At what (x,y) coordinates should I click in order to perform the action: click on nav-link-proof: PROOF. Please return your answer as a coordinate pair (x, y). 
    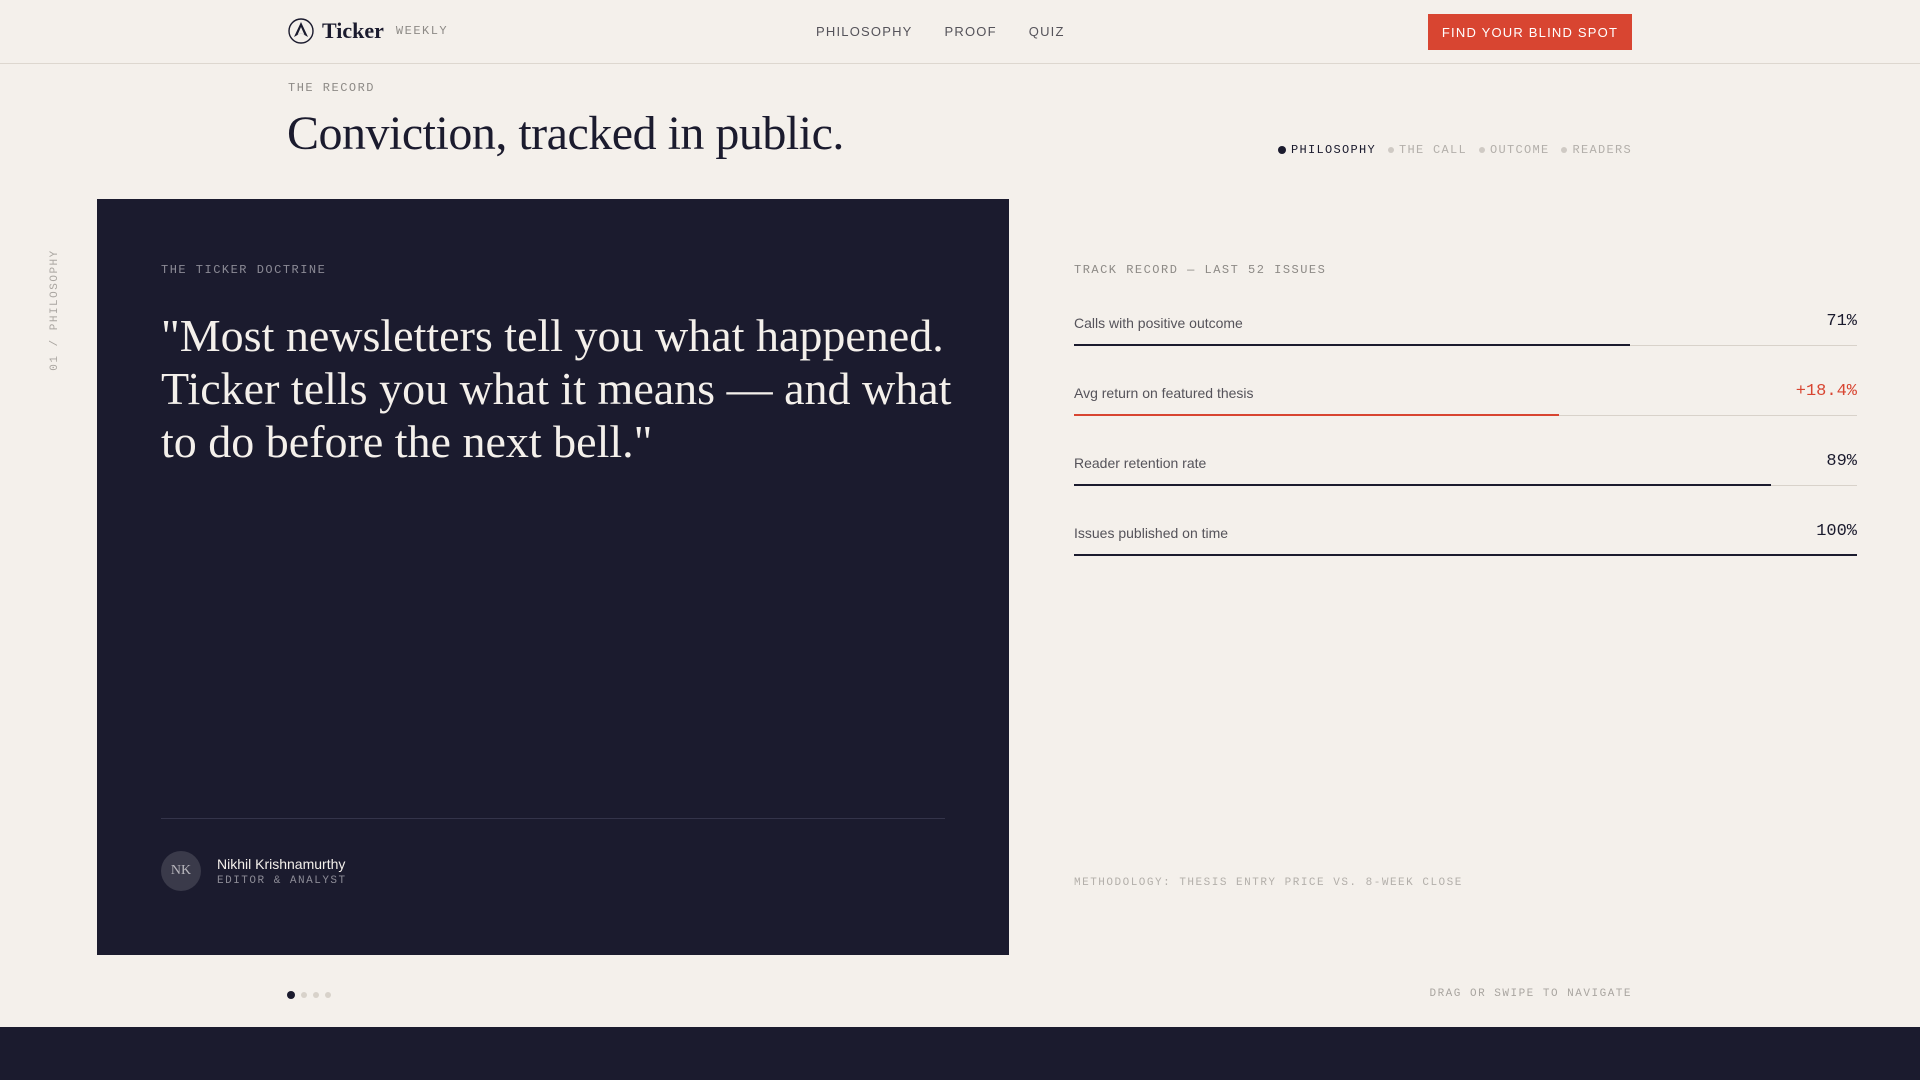
    Looking at the image, I should click on (971, 31).